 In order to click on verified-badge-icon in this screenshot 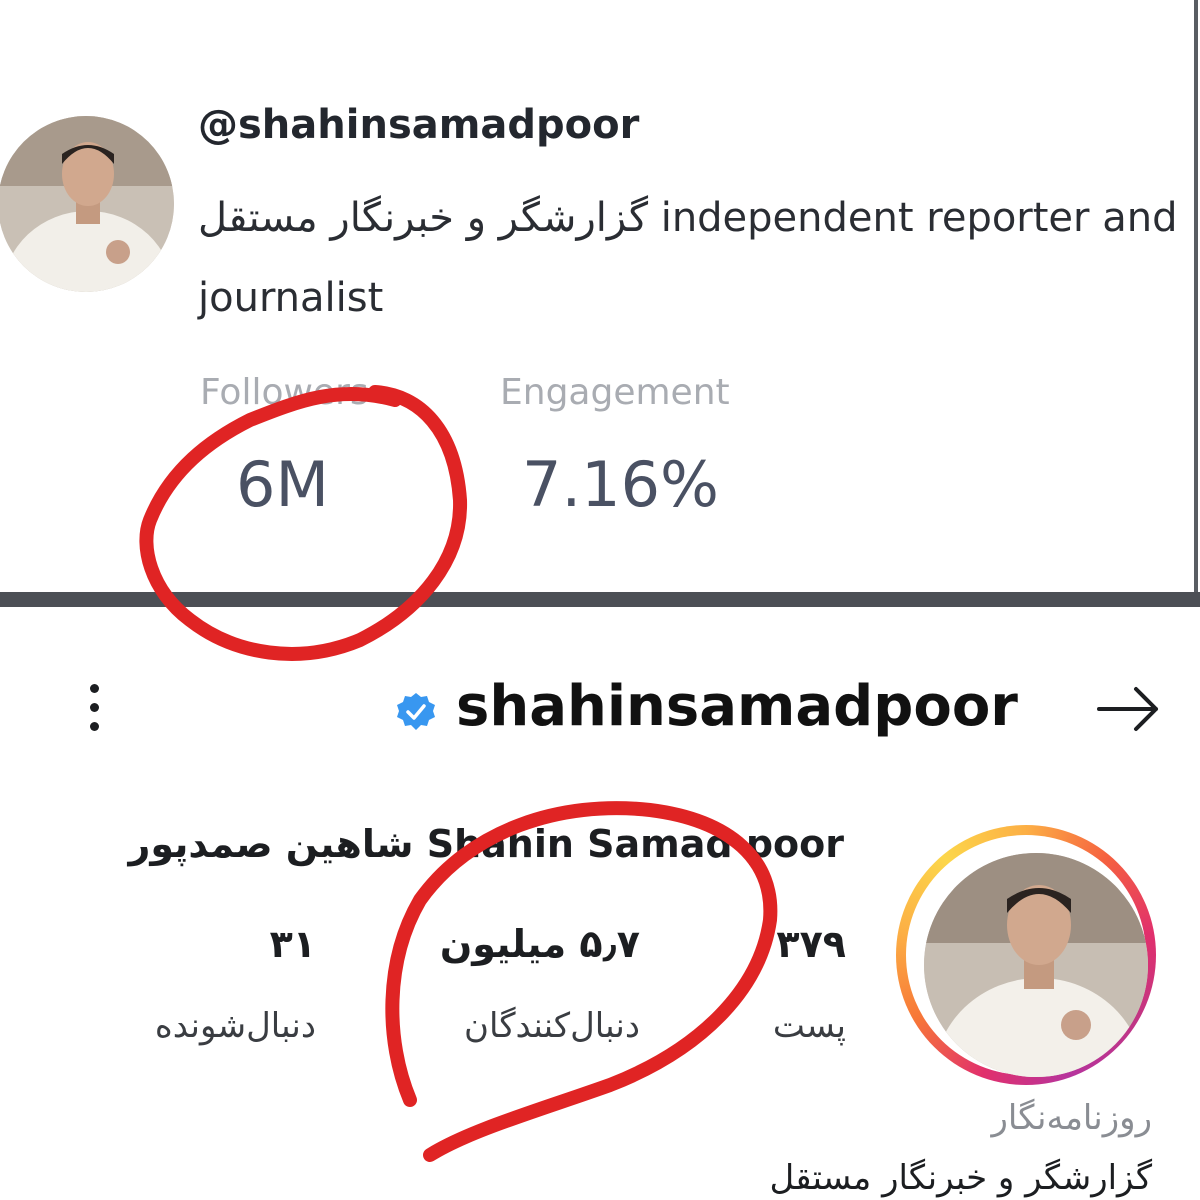, I will do `click(416, 711)`.